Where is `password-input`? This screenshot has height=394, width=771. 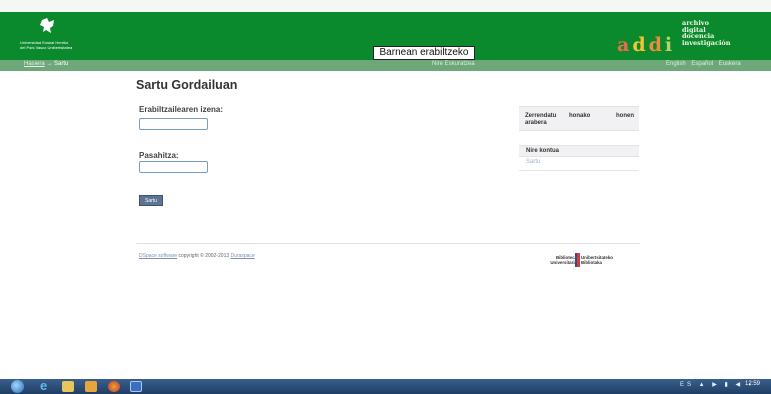 password-input is located at coordinates (173, 167).